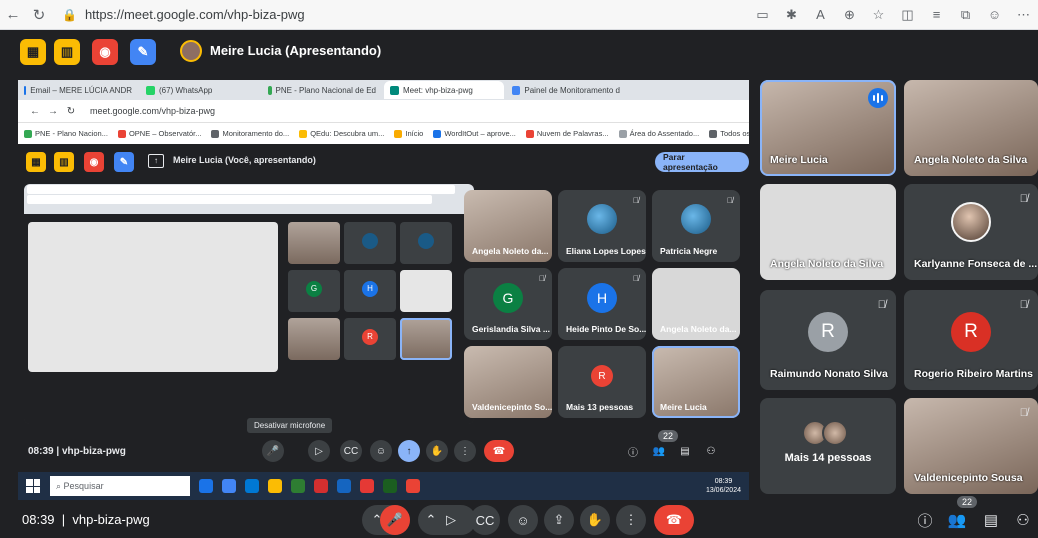  What do you see at coordinates (39, 15) in the screenshot?
I see `reload-icon: ↻` at bounding box center [39, 15].